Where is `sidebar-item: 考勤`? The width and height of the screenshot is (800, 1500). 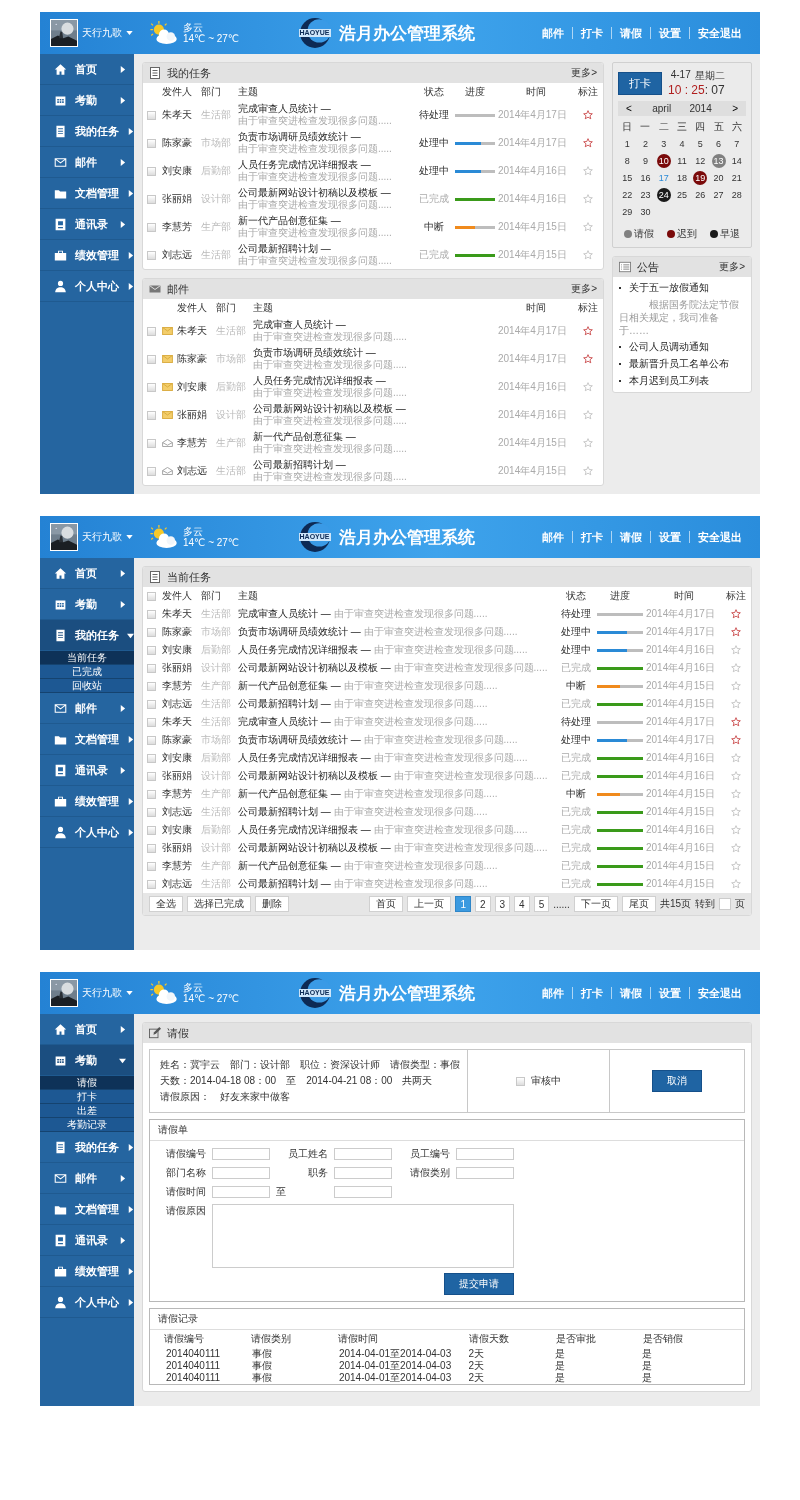 sidebar-item: 考勤 is located at coordinates (87, 1060).